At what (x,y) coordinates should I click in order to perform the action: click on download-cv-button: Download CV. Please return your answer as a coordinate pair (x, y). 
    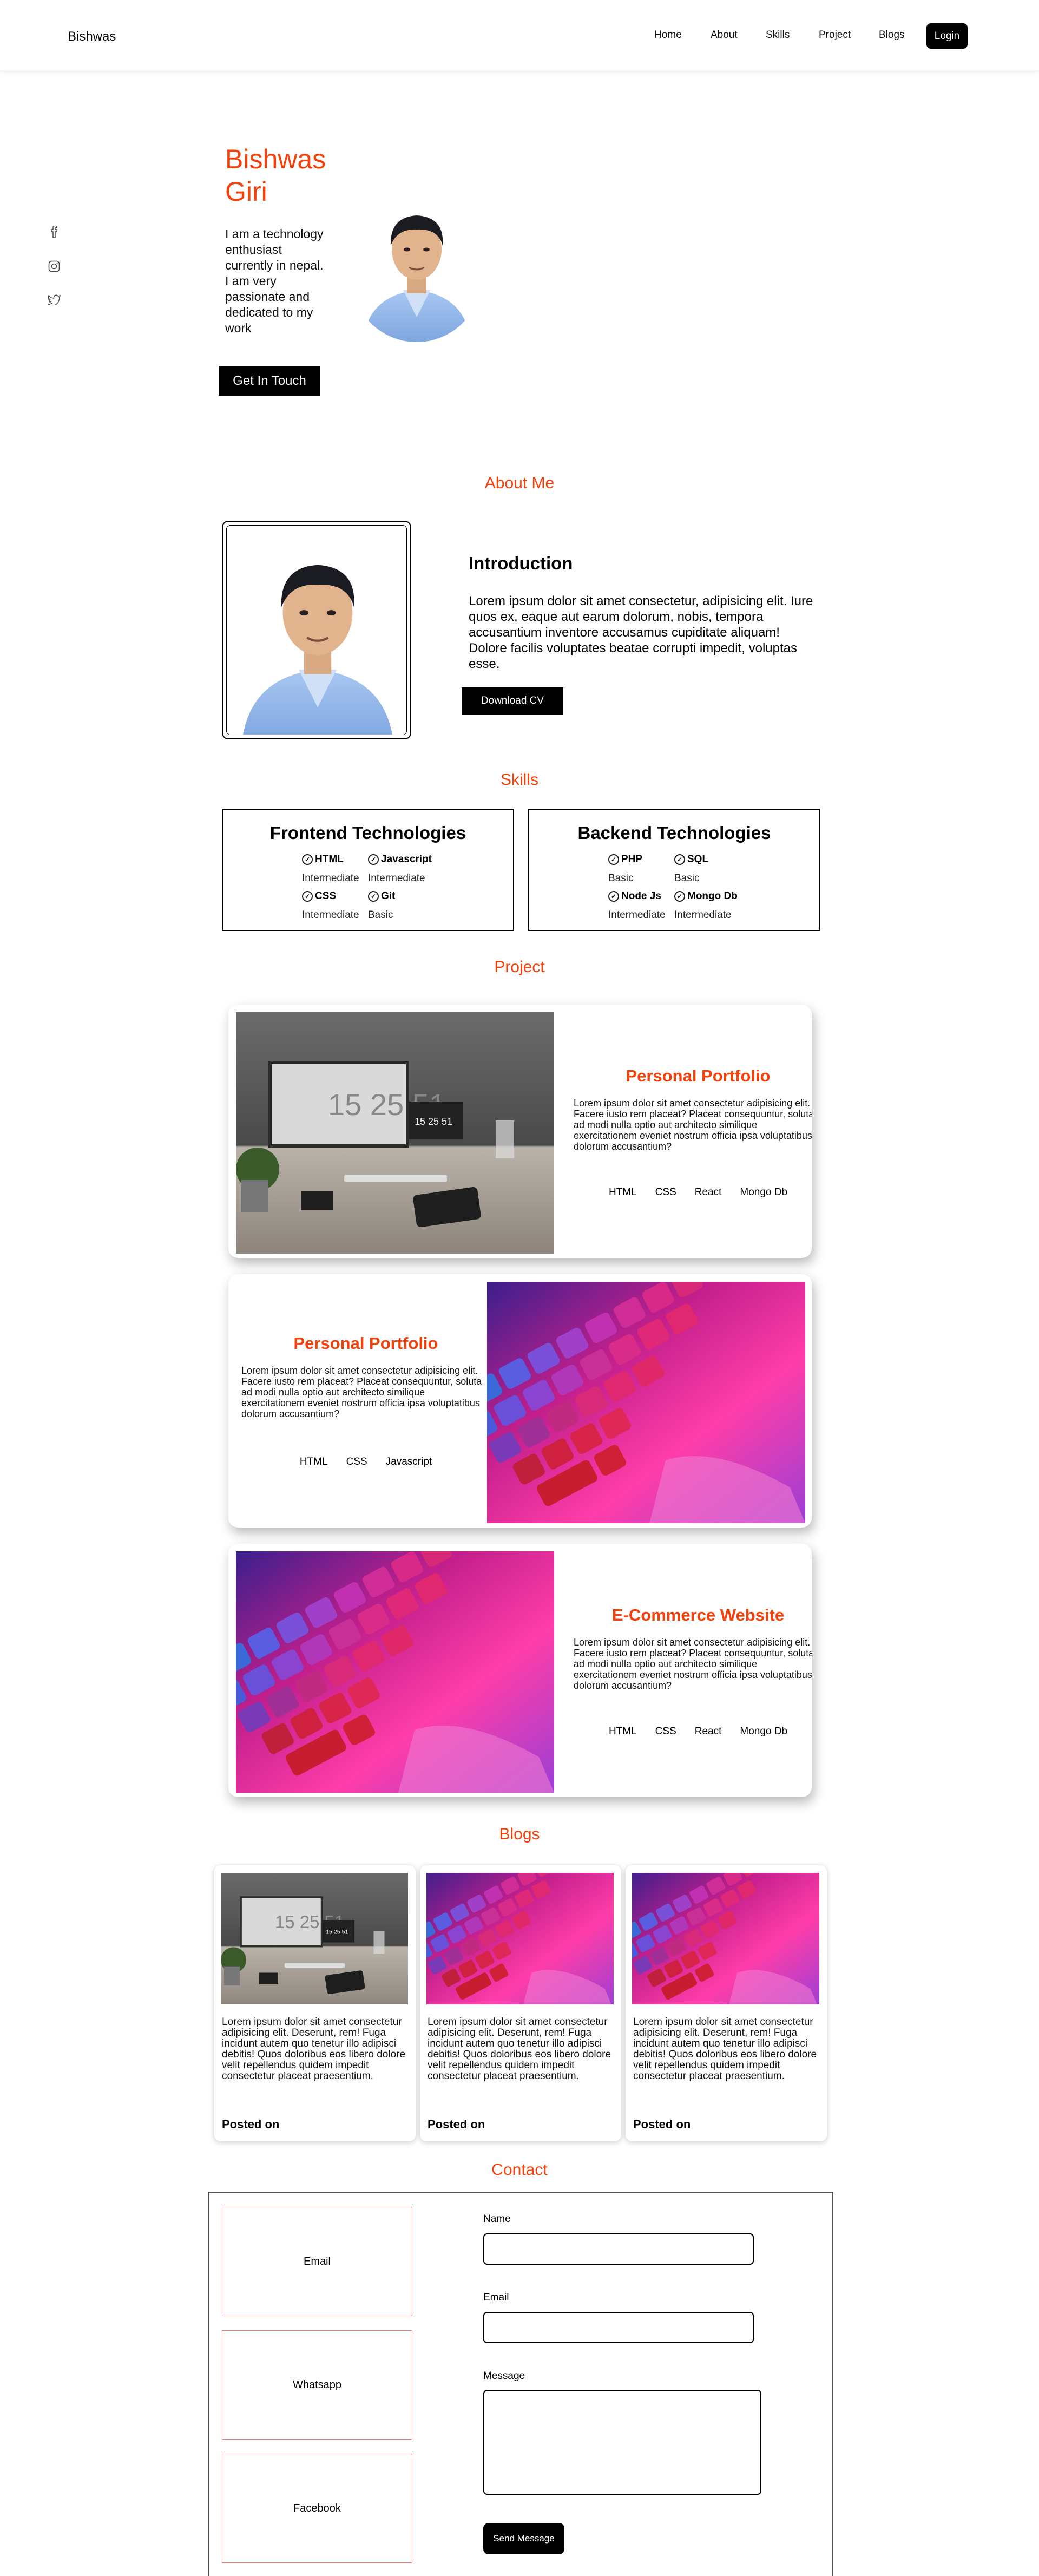
    Looking at the image, I should click on (512, 701).